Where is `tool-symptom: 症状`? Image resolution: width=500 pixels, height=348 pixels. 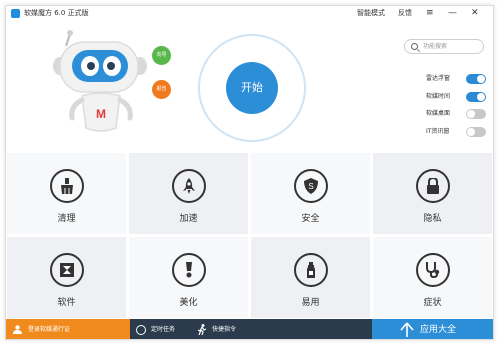
tool-symptom: 症状 is located at coordinates (432, 277).